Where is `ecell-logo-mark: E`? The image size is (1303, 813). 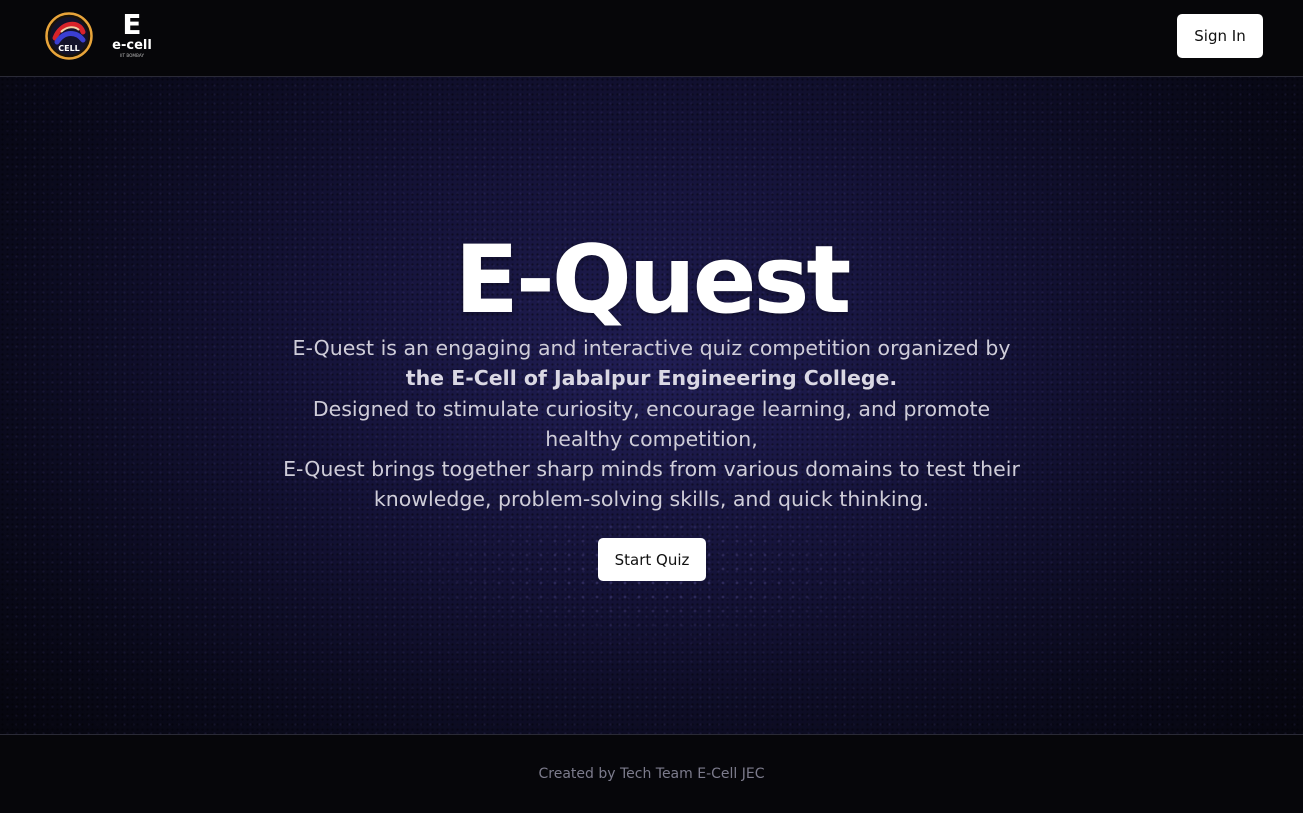
ecell-logo-mark: E is located at coordinates (131, 25).